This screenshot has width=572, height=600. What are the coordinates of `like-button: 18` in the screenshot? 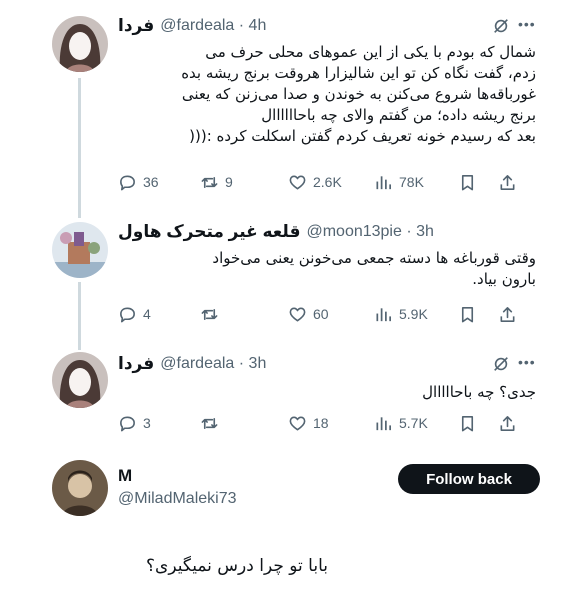 It's located at (308, 423).